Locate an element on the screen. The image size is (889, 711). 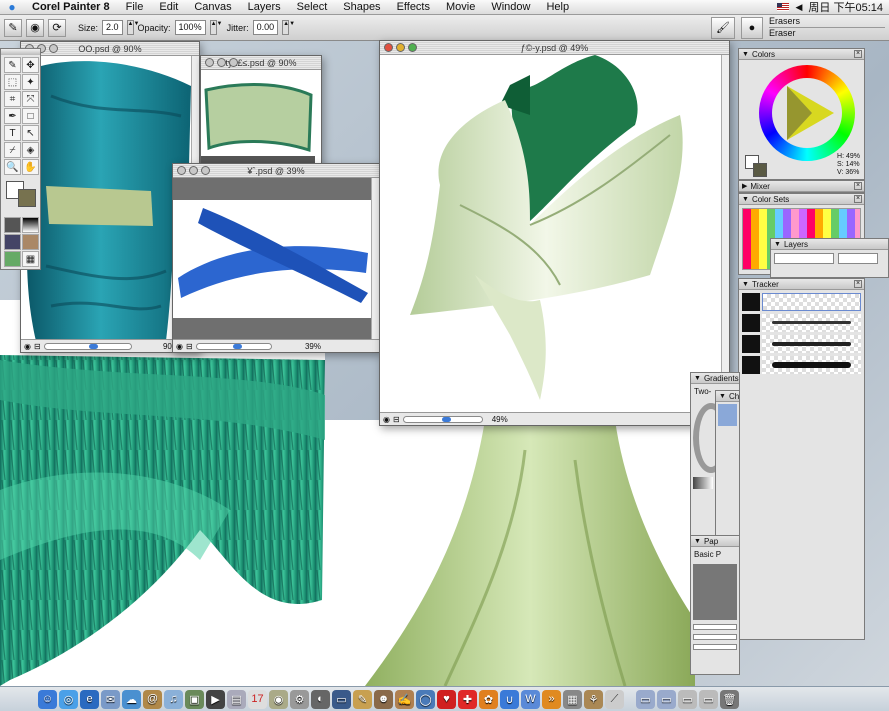
ical-icon: 17 is located at coordinates (257, 699).